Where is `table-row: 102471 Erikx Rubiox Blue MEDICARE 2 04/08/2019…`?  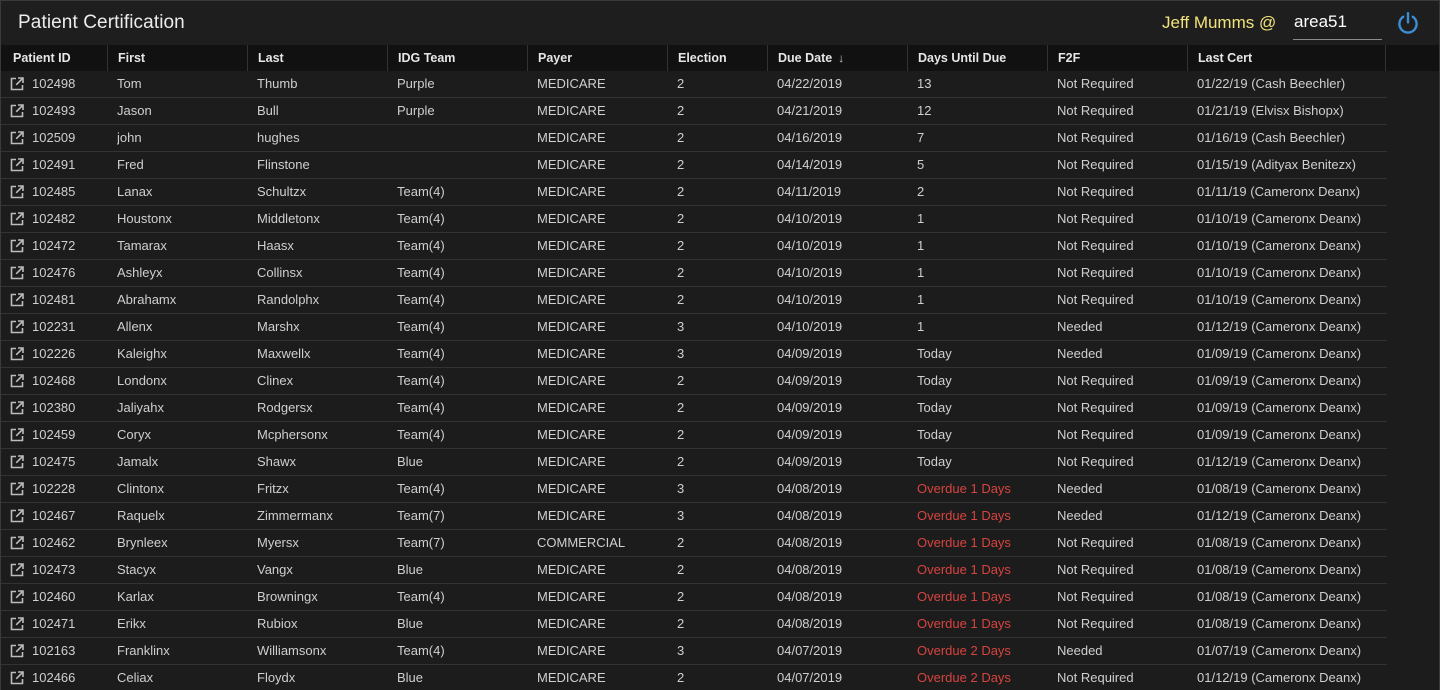 table-row: 102471 Erikx Rubiox Blue MEDICARE 2 04/08/2019… is located at coordinates (694, 624).